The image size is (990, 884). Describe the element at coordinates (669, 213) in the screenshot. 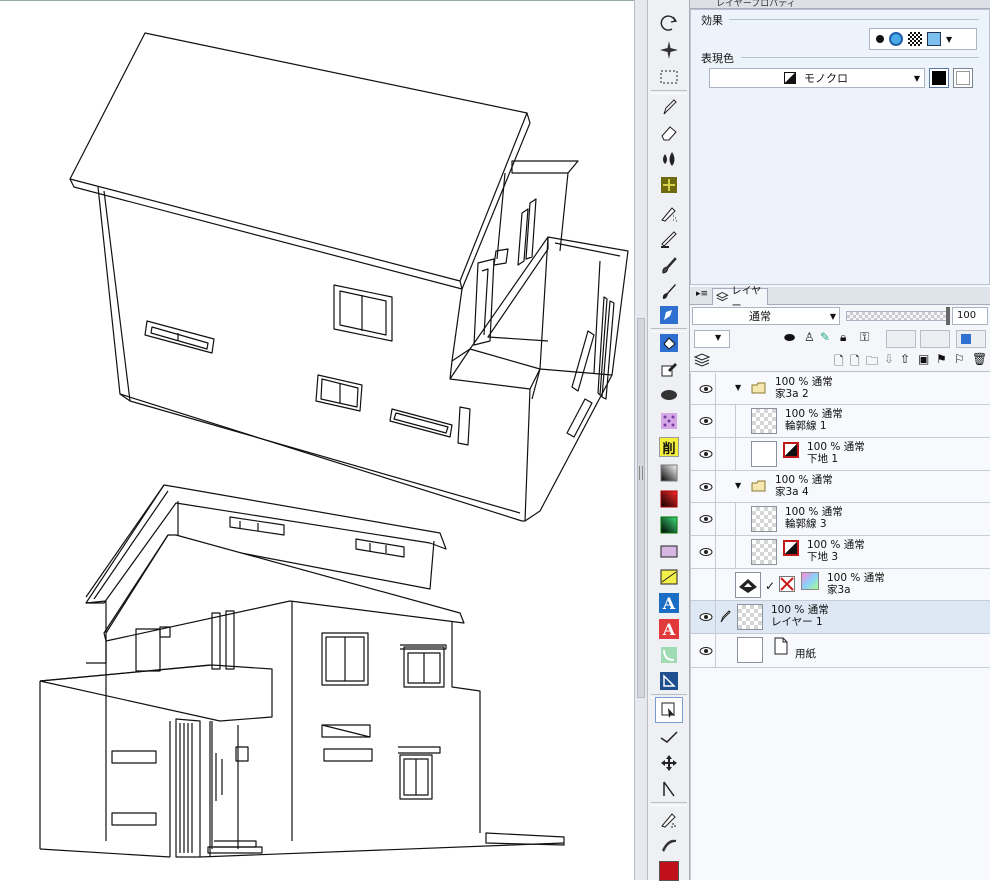

I see `airbrush-icon` at that location.